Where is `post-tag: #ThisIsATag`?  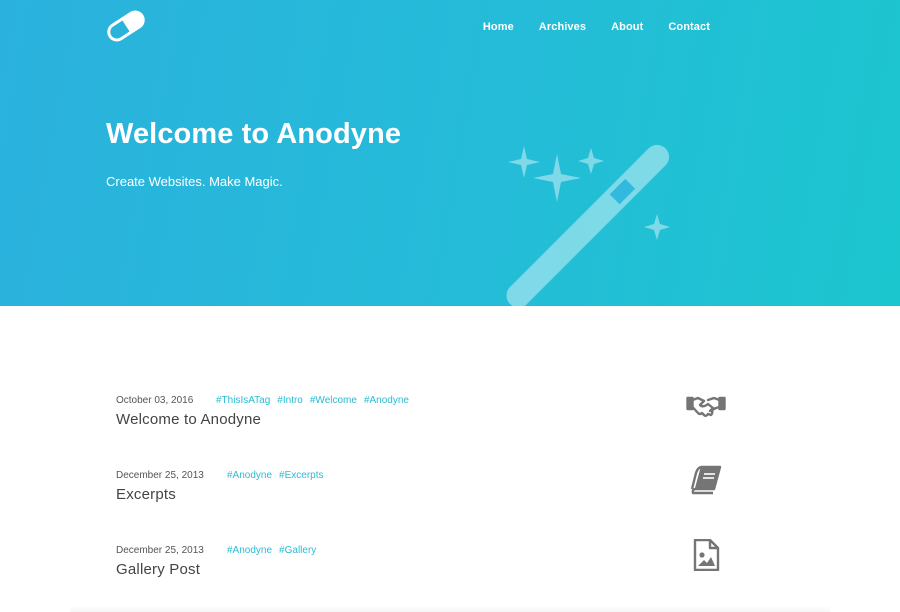 post-tag: #ThisIsATag is located at coordinates (243, 401).